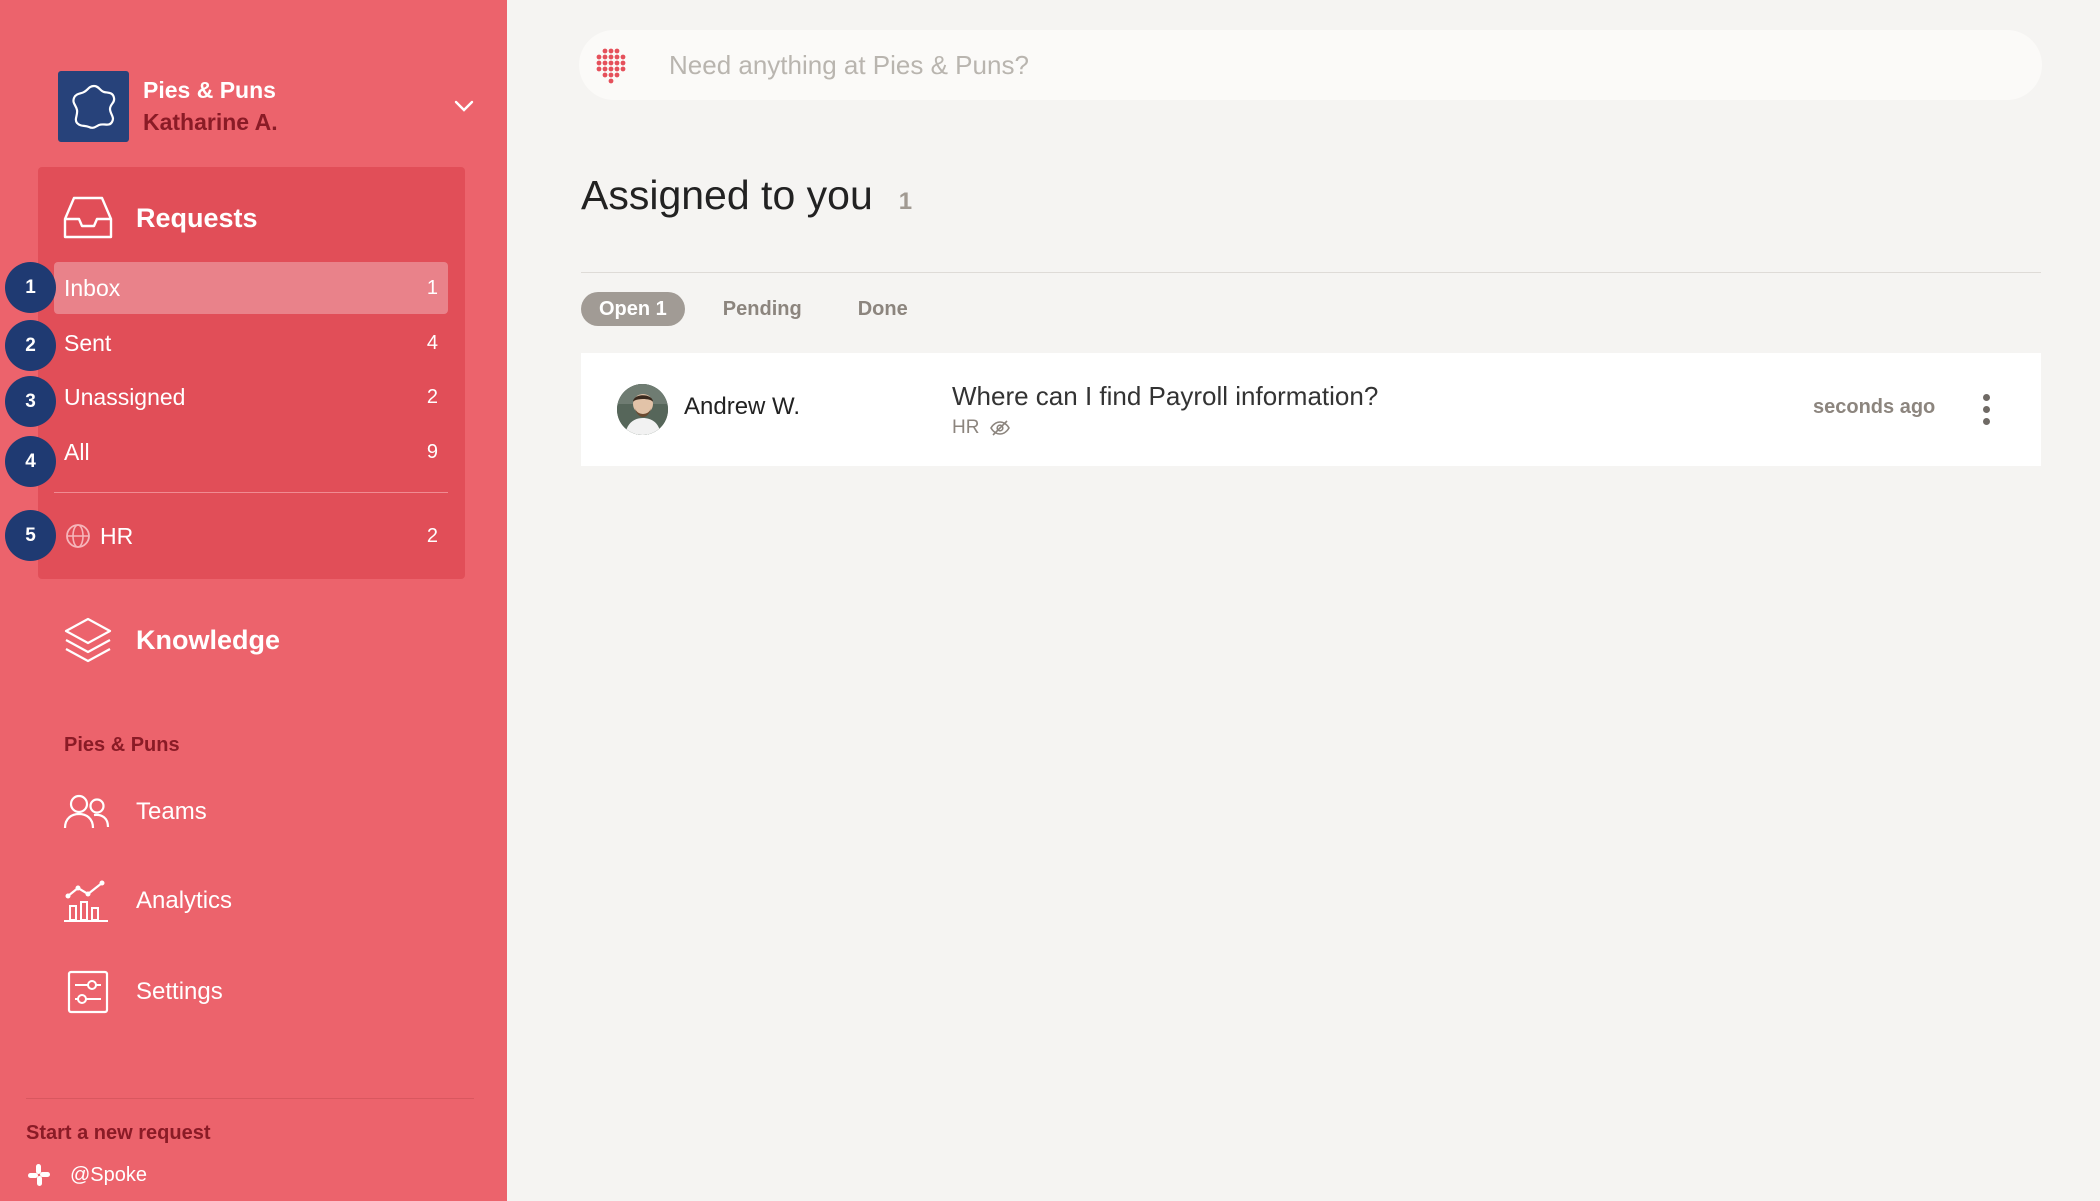 Image resolution: width=2100 pixels, height=1201 pixels. I want to click on requests-label: Requests, so click(197, 217).